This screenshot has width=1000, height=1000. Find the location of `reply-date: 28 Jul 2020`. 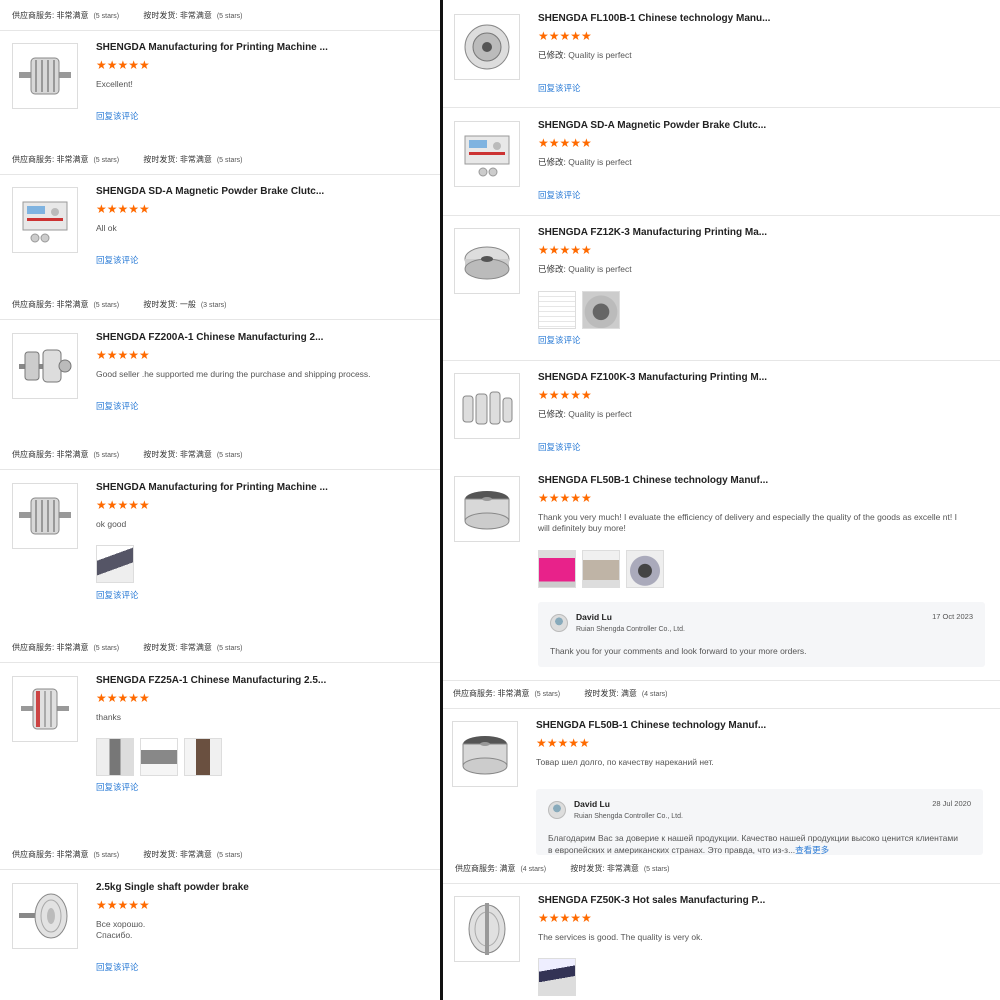

reply-date: 28 Jul 2020 is located at coordinates (951, 803).